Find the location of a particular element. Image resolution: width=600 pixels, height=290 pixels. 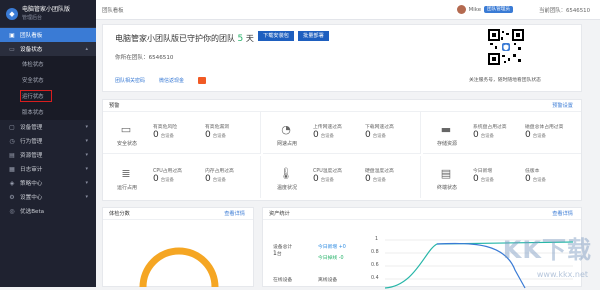

cpu-icon: ≣ is located at coordinates (126, 173).